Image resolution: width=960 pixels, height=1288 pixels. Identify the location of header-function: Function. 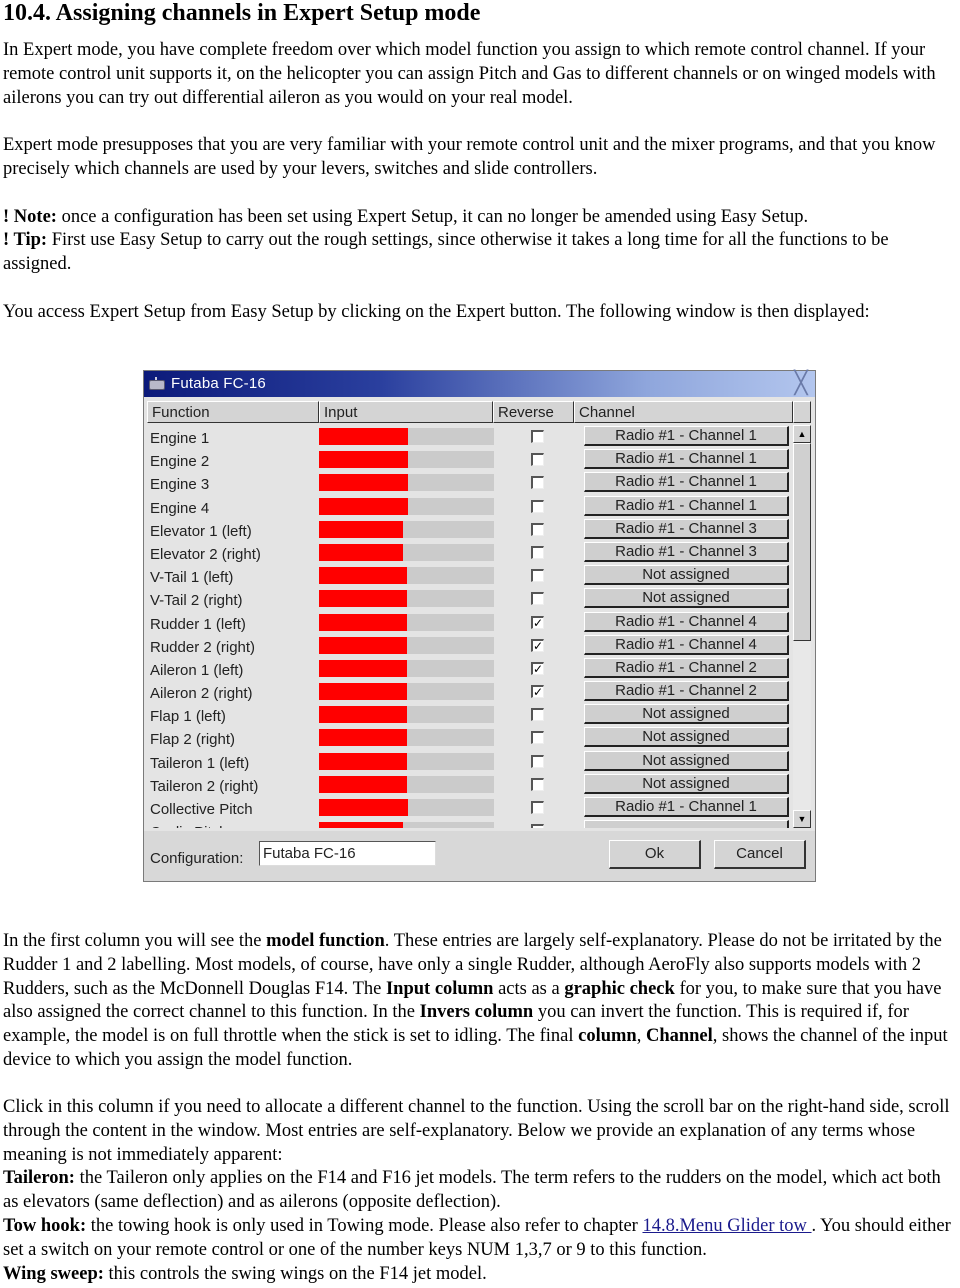
(233, 412).